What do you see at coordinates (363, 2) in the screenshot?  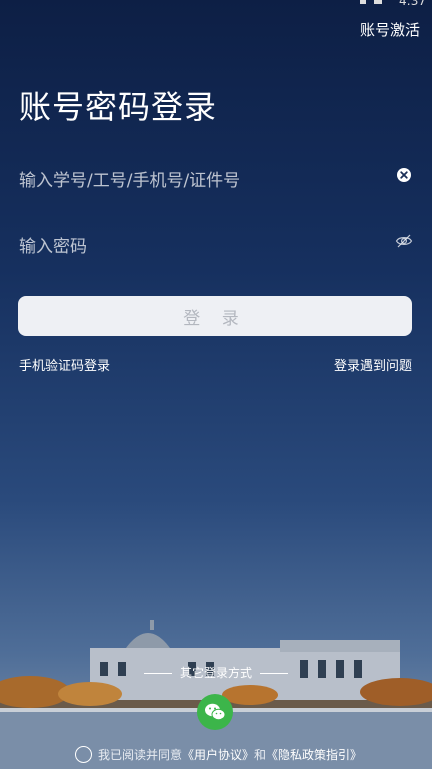 I see `battery-icon` at bounding box center [363, 2].